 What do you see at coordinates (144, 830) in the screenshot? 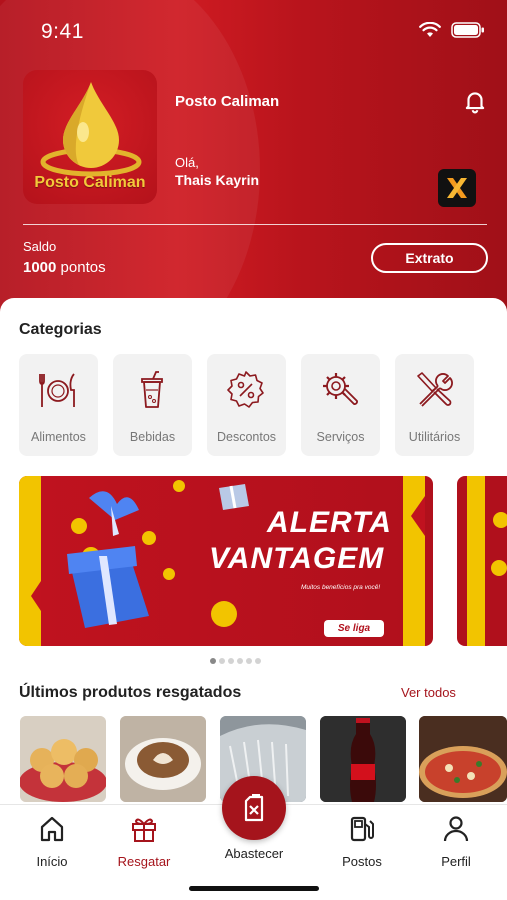
I see `gift-icon` at bounding box center [144, 830].